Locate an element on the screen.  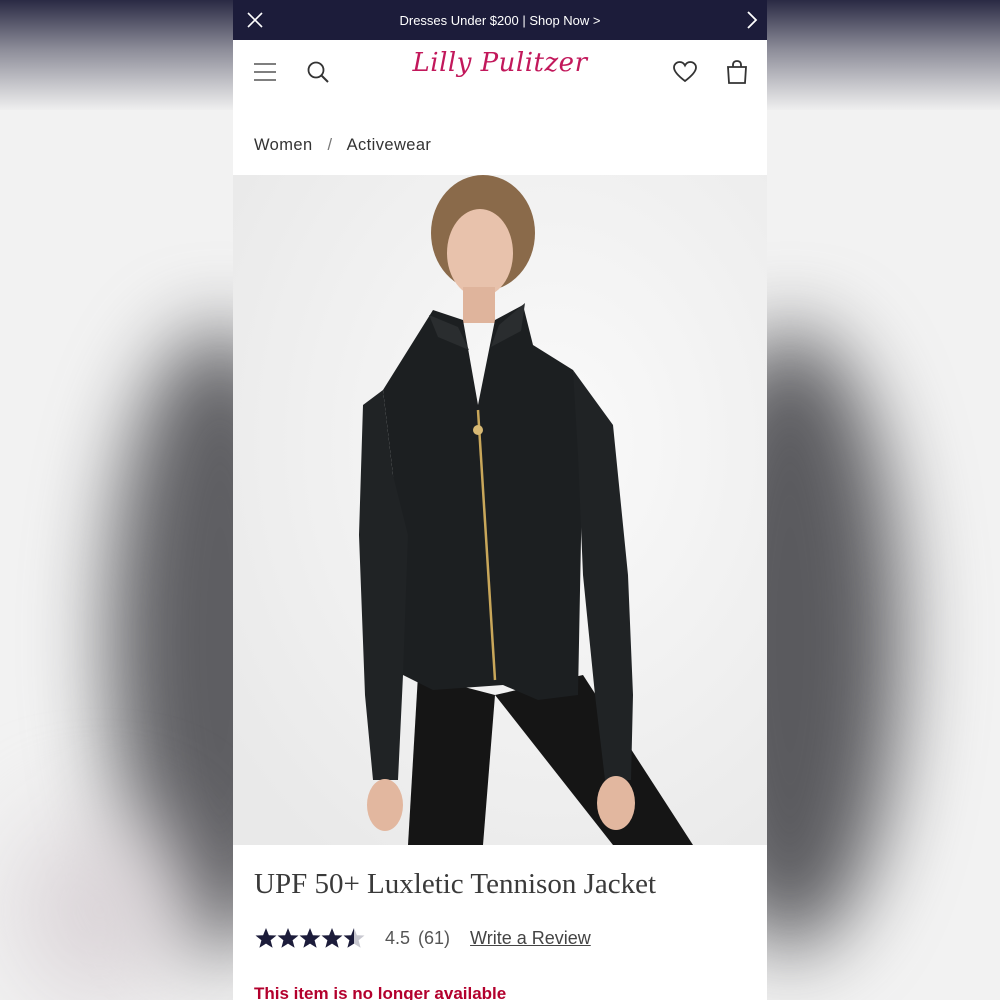
promo-banner: Dresses Under $200 | Shop Now > is located at coordinates (500, 20).